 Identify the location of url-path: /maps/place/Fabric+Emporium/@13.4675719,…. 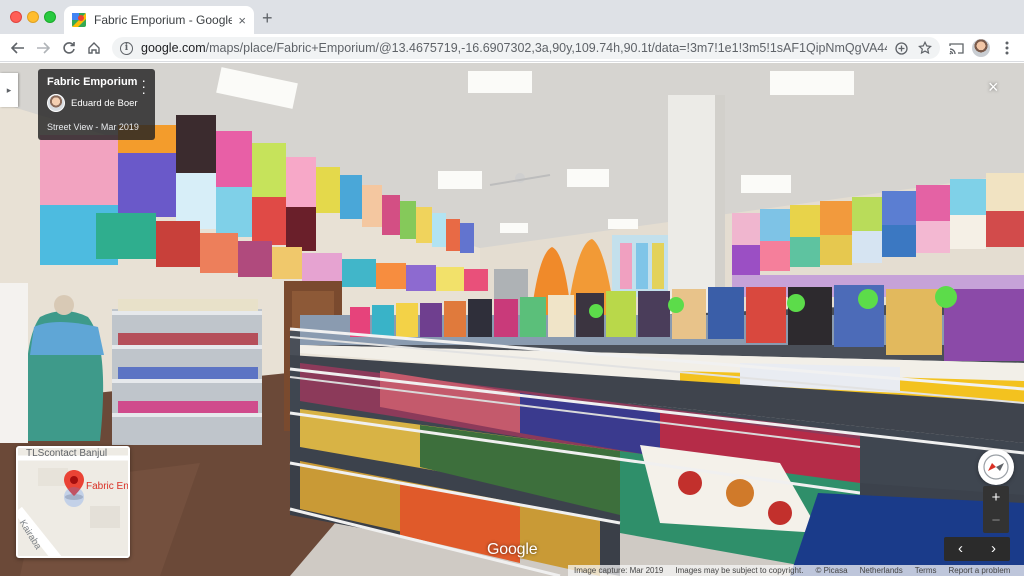
(546, 48).